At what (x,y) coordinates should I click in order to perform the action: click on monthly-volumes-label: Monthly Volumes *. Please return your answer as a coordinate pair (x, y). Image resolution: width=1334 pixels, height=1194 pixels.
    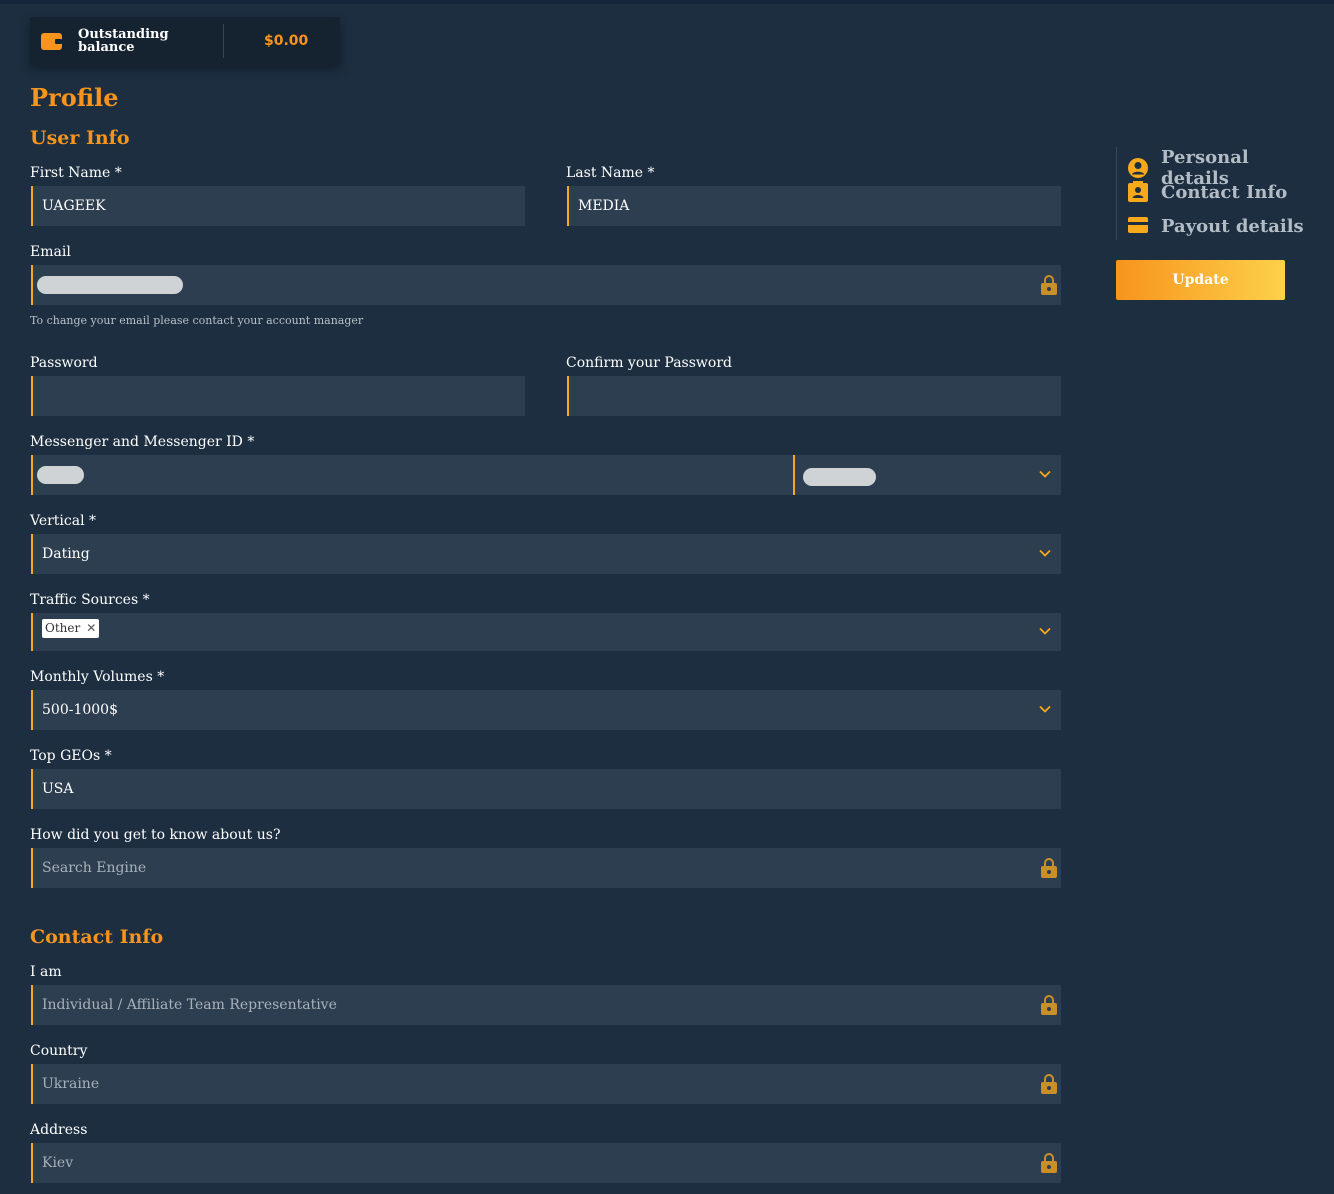
    Looking at the image, I should click on (97, 677).